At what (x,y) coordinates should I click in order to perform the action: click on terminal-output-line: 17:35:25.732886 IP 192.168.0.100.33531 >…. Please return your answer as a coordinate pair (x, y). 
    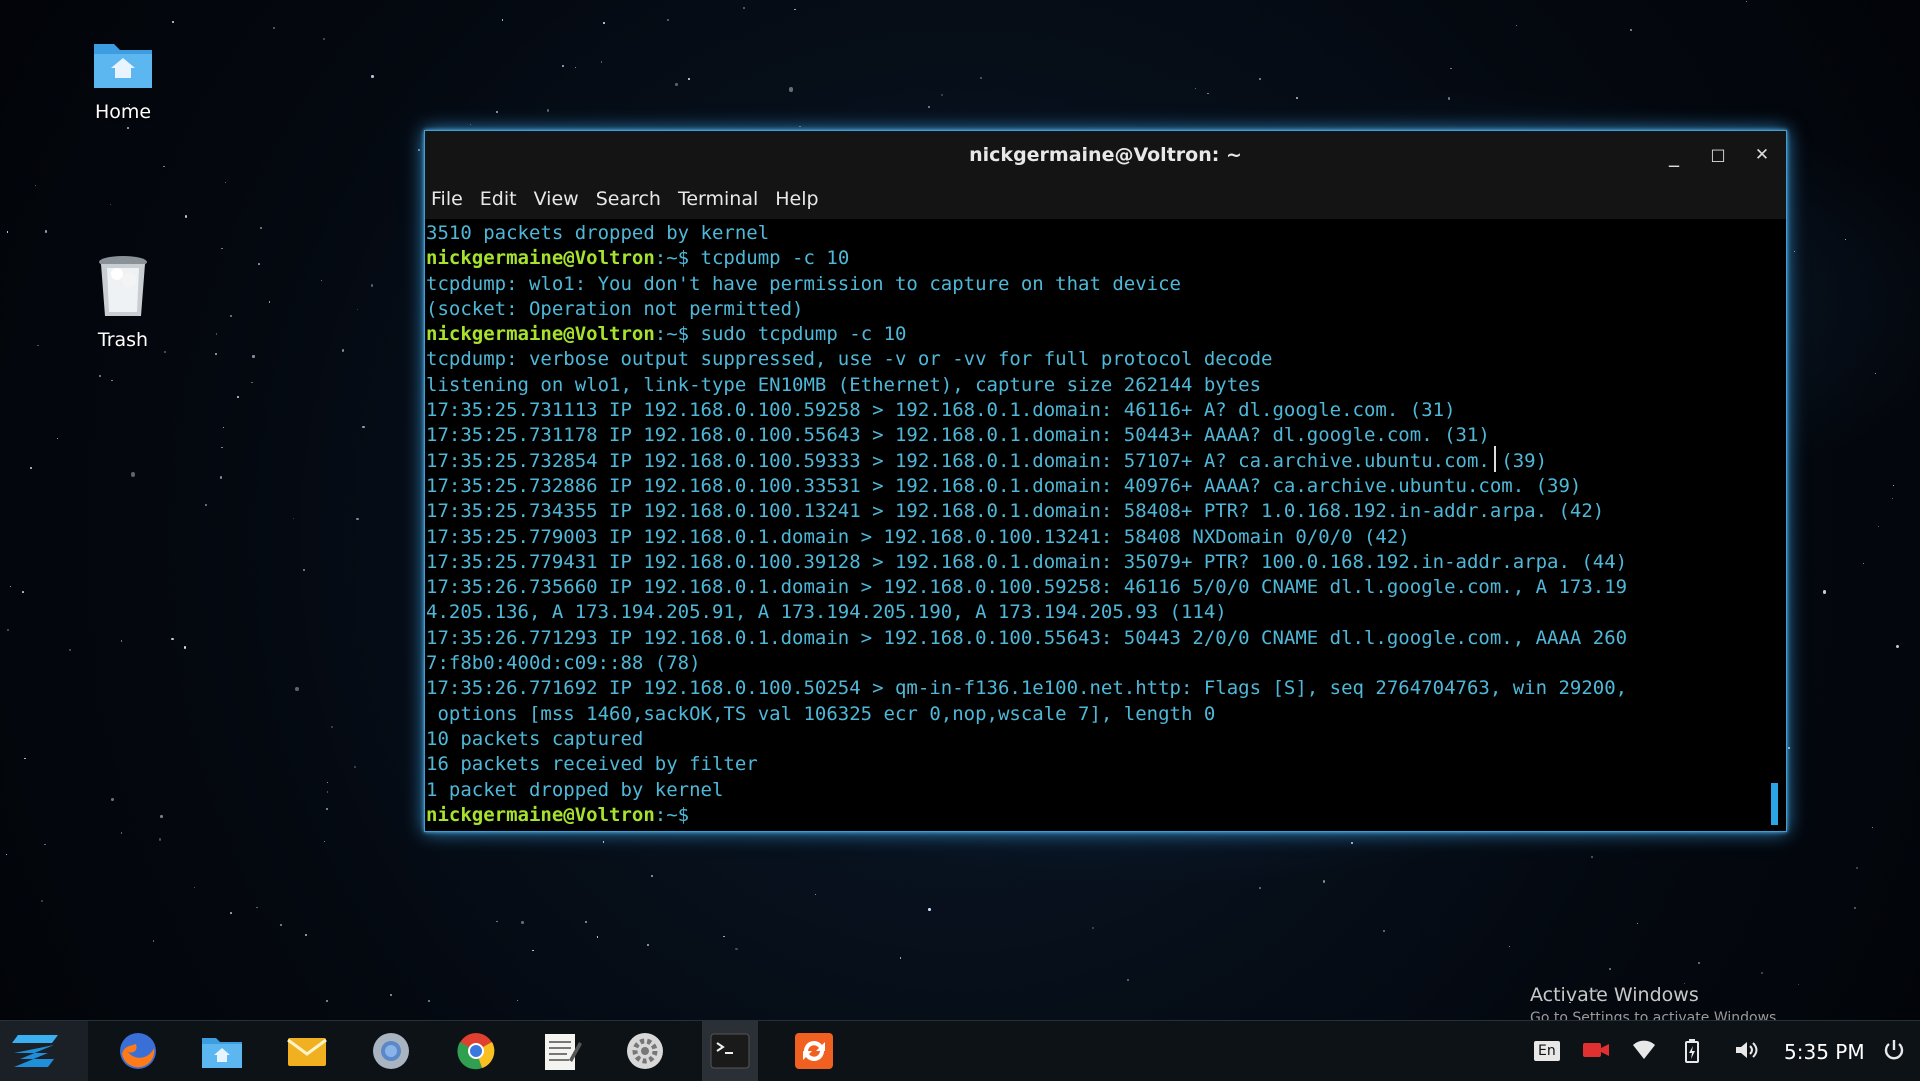
    Looking at the image, I should click on (1004, 485).